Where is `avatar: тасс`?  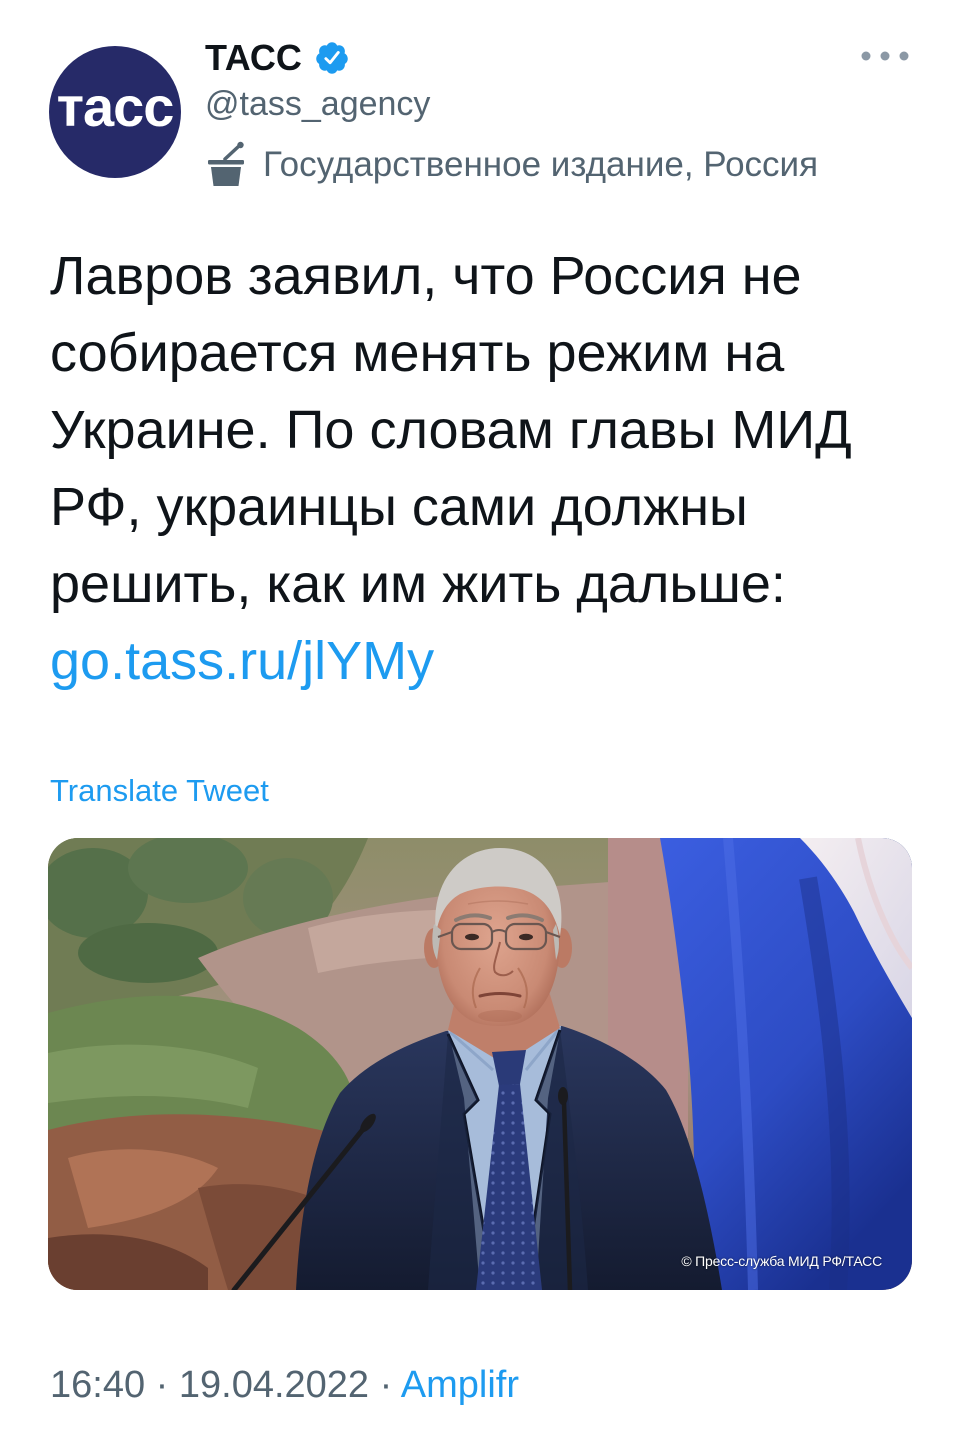 avatar: тасс is located at coordinates (115, 112).